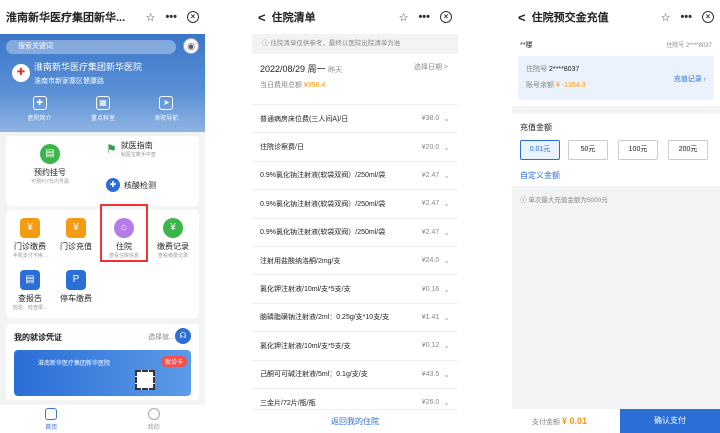 The height and width of the screenshot is (433, 720). I want to click on confirm-pay-button: 确认支付, so click(670, 421).